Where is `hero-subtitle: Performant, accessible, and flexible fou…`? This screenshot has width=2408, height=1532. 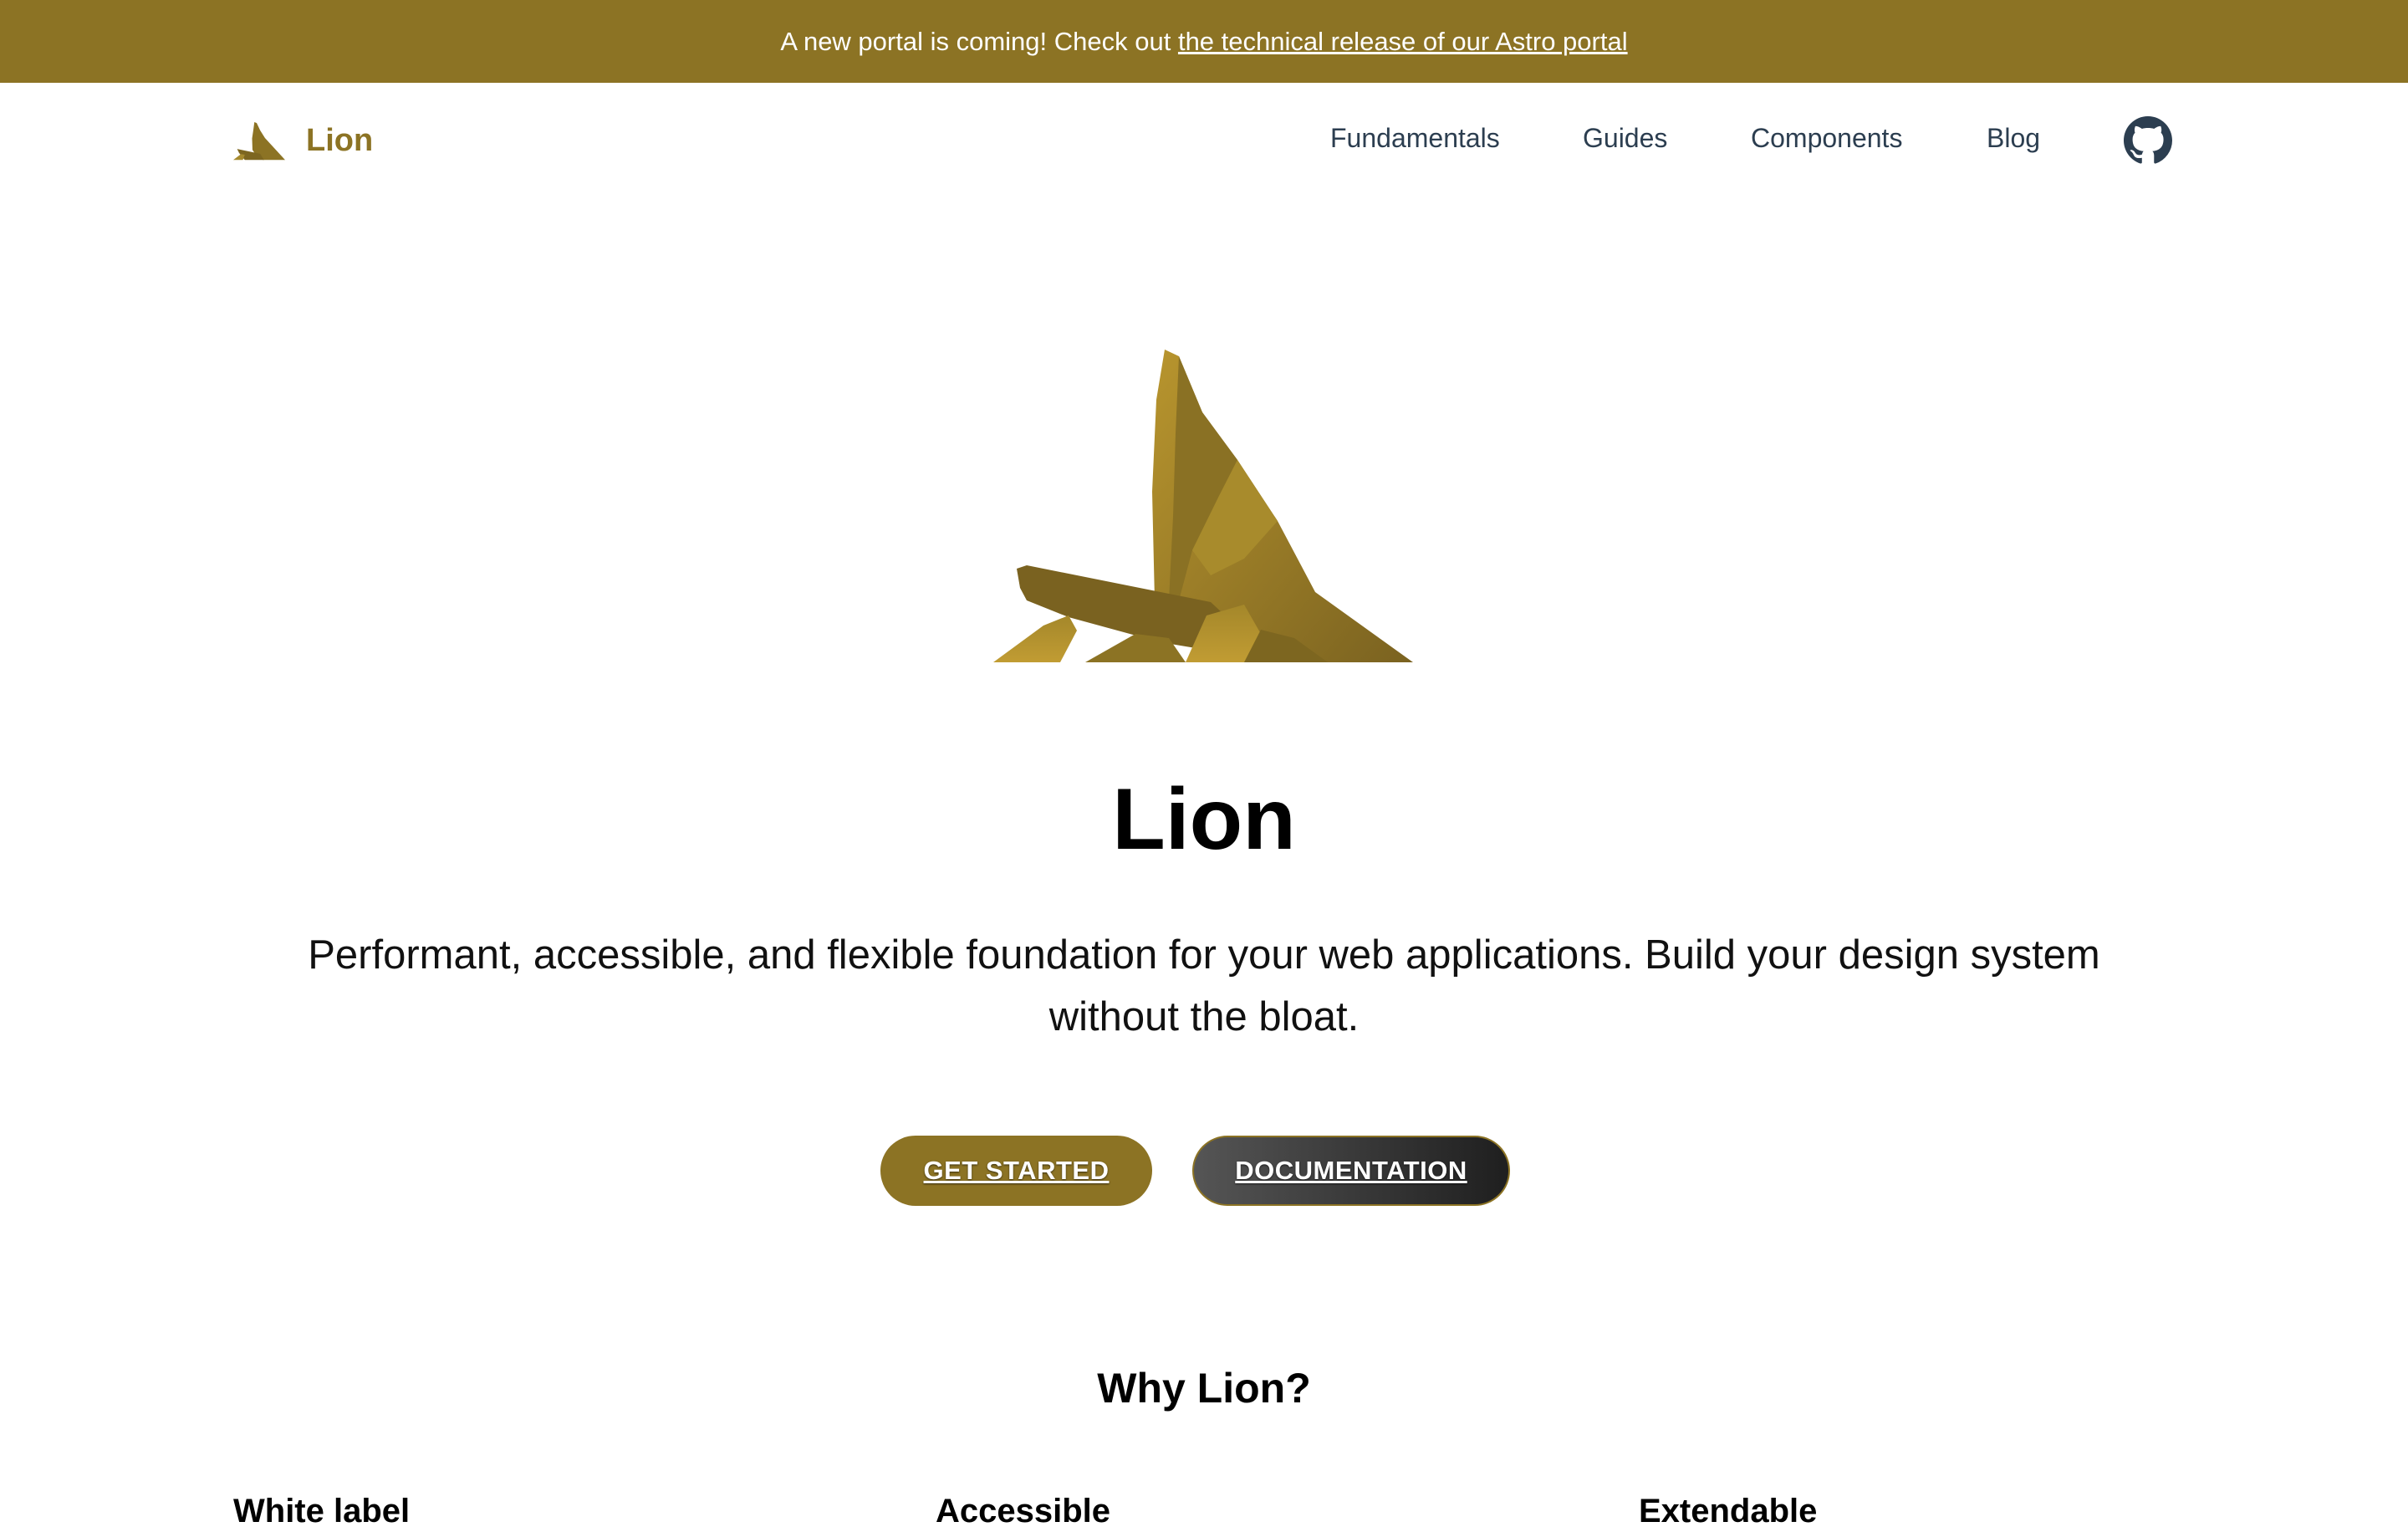
hero-subtitle: Performant, accessible, and flexible fou… is located at coordinates (1204, 985).